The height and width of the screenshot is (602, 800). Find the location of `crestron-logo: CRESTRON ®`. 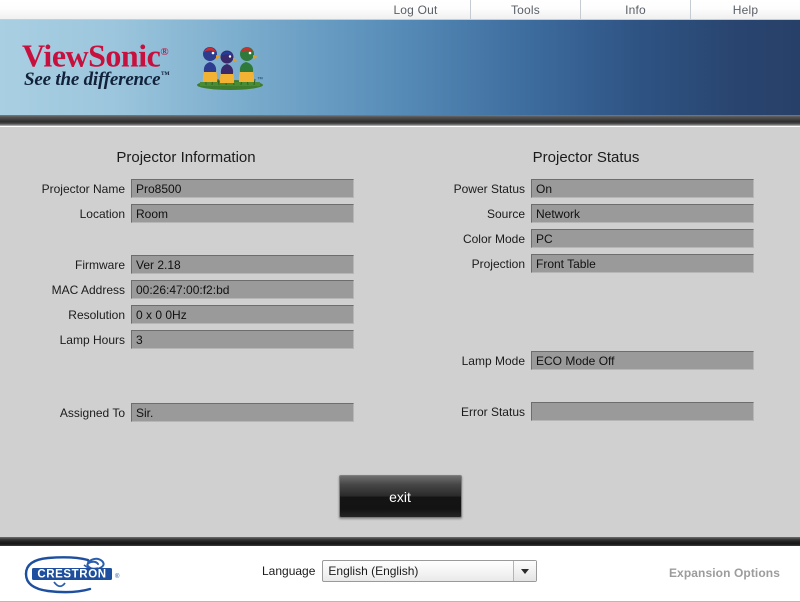

crestron-logo: CRESTRON ® is located at coordinates (72, 575).